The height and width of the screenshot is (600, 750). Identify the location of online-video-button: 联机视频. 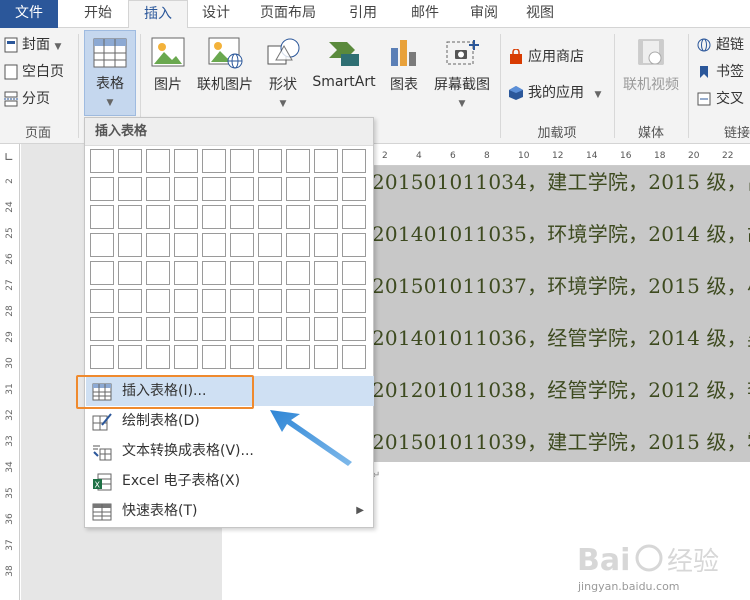
(651, 65).